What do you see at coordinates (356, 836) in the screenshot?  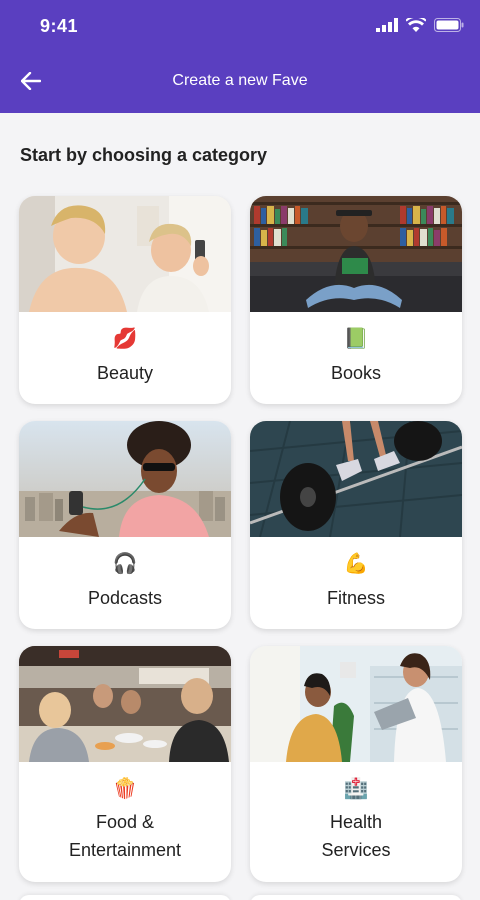 I see `category-label: Health Services` at bounding box center [356, 836].